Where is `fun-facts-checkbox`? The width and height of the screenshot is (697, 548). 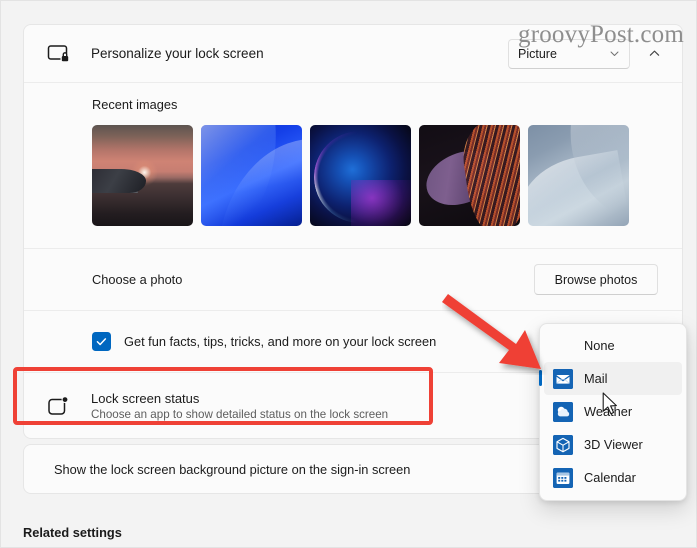 fun-facts-checkbox is located at coordinates (101, 341).